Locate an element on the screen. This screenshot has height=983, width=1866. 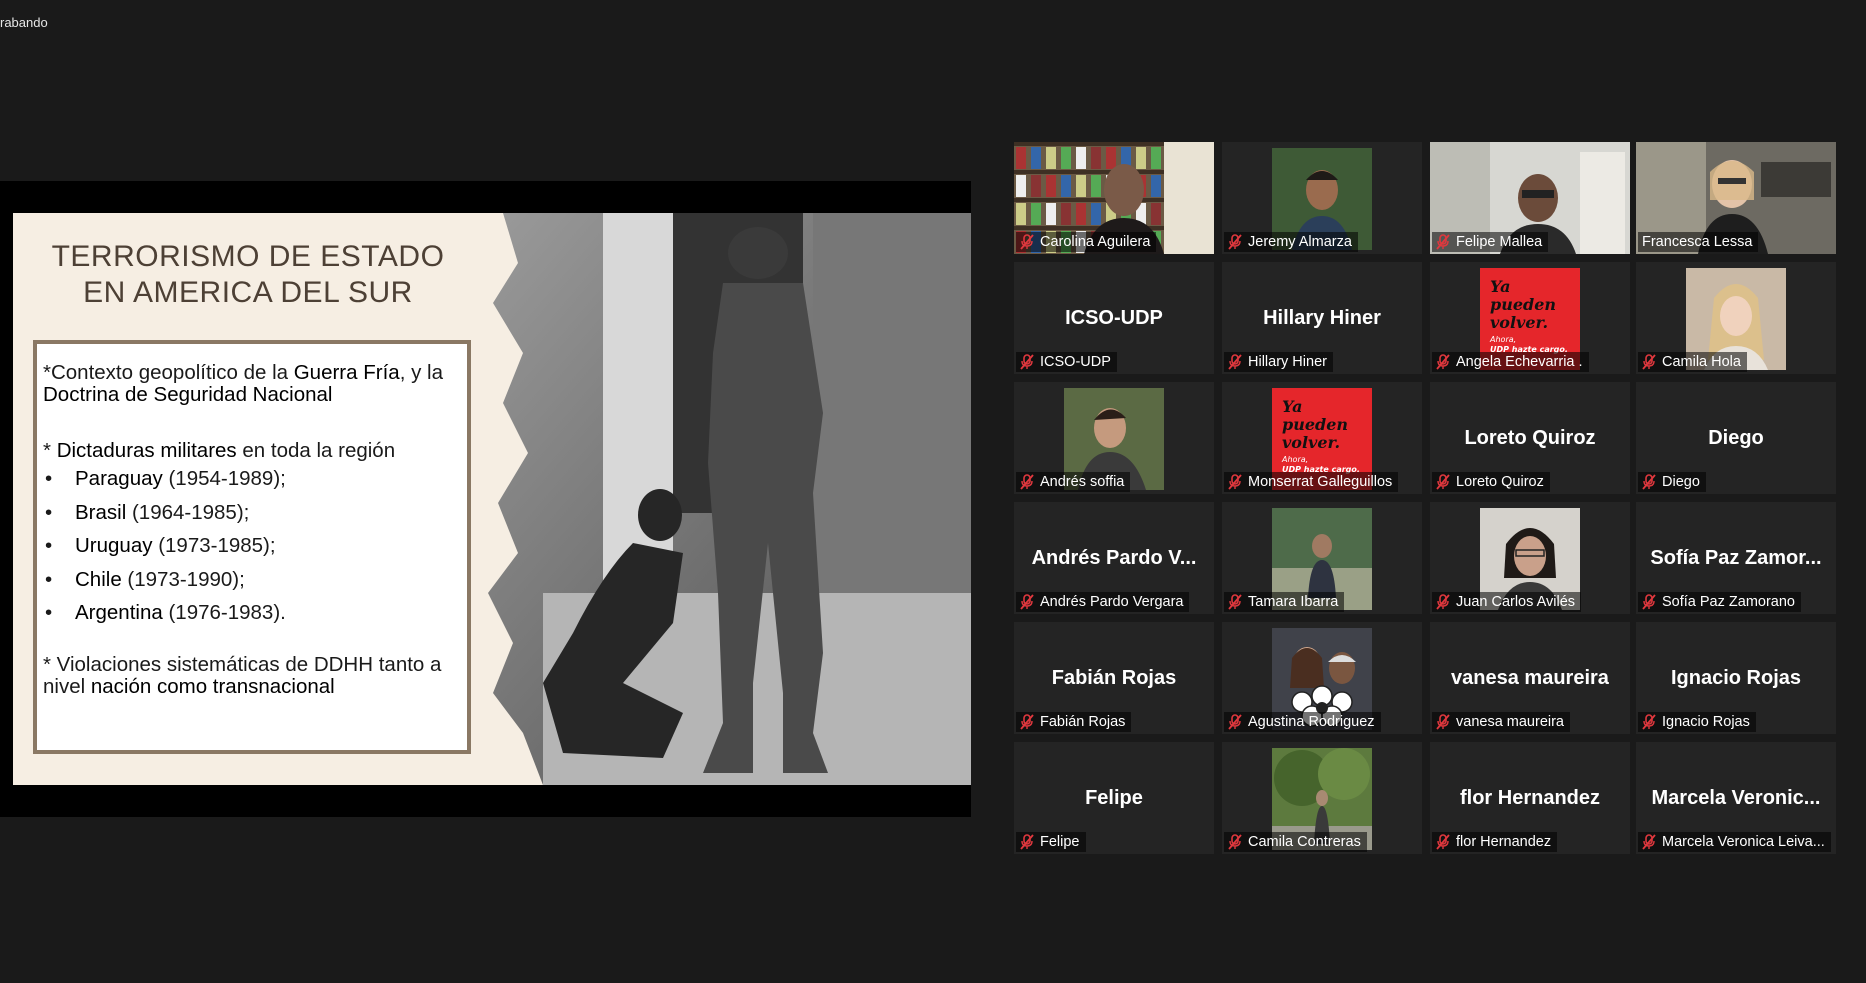
participant-display-name: Hillary Hiner is located at coordinates (1322, 318).